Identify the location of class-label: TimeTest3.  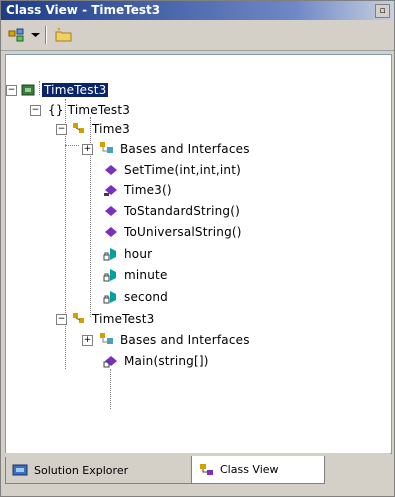
(123, 319).